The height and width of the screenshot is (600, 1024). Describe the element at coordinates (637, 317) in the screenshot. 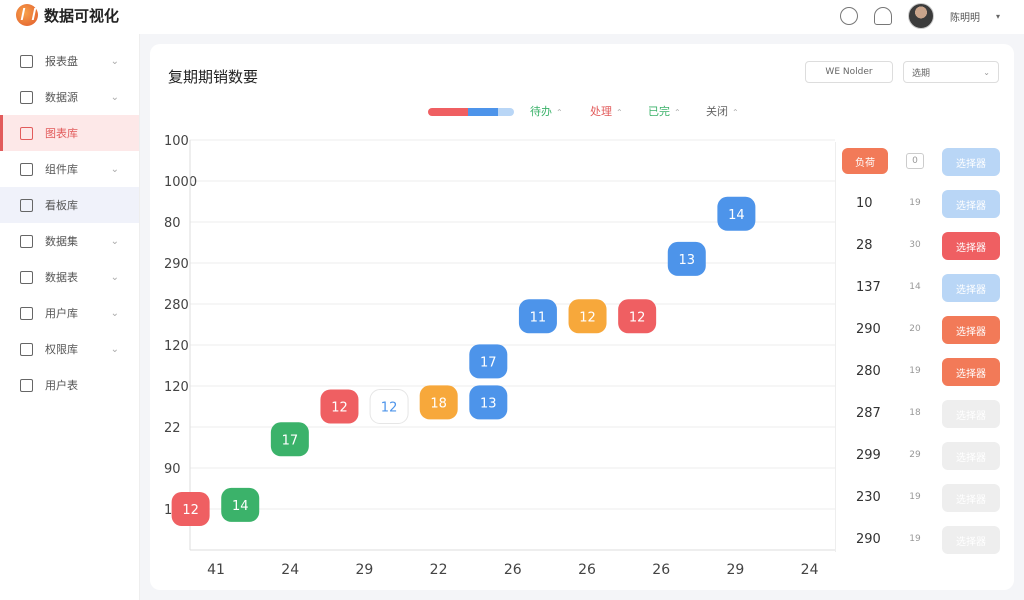

I see `data-label-10: 12` at that location.